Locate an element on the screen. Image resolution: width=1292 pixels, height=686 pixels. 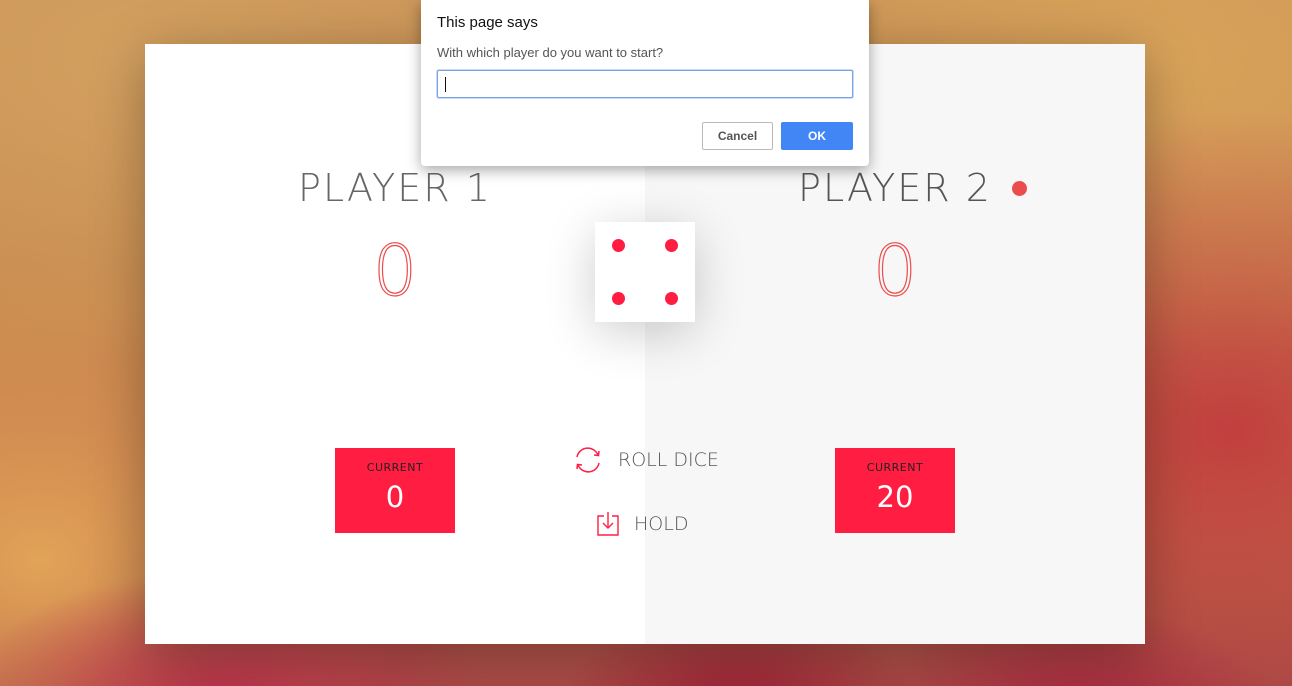
dialog-title: This page says is located at coordinates (487, 22).